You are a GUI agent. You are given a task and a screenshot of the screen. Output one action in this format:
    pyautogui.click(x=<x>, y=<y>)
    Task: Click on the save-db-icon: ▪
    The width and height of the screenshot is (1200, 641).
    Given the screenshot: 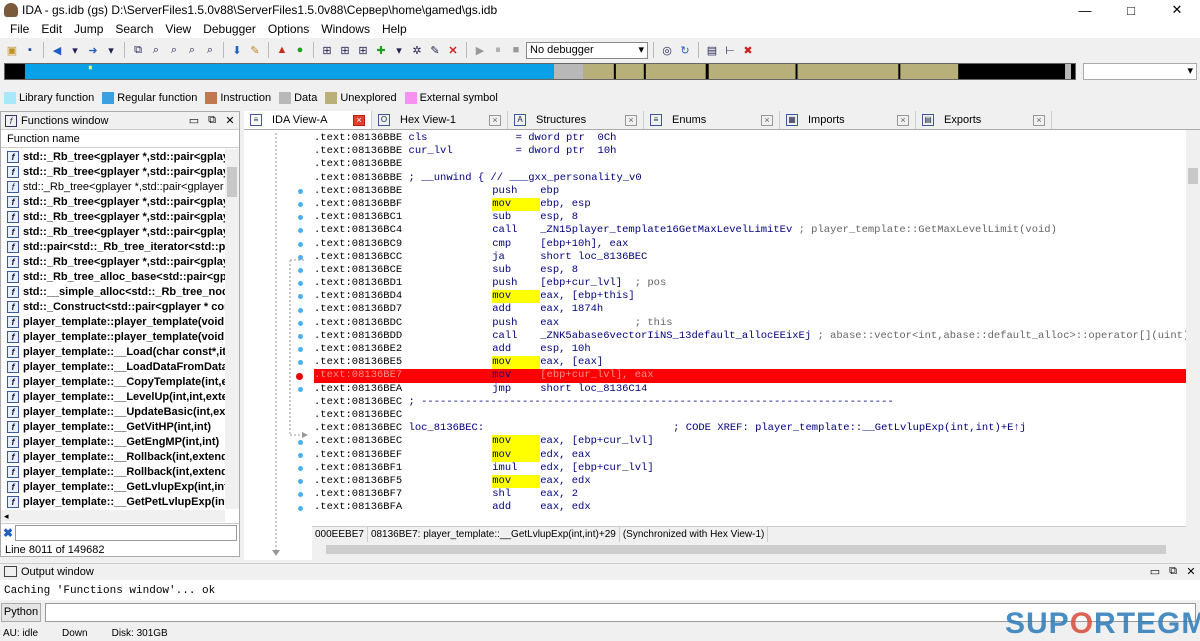 What is the action you would take?
    pyautogui.click(x=30, y=50)
    